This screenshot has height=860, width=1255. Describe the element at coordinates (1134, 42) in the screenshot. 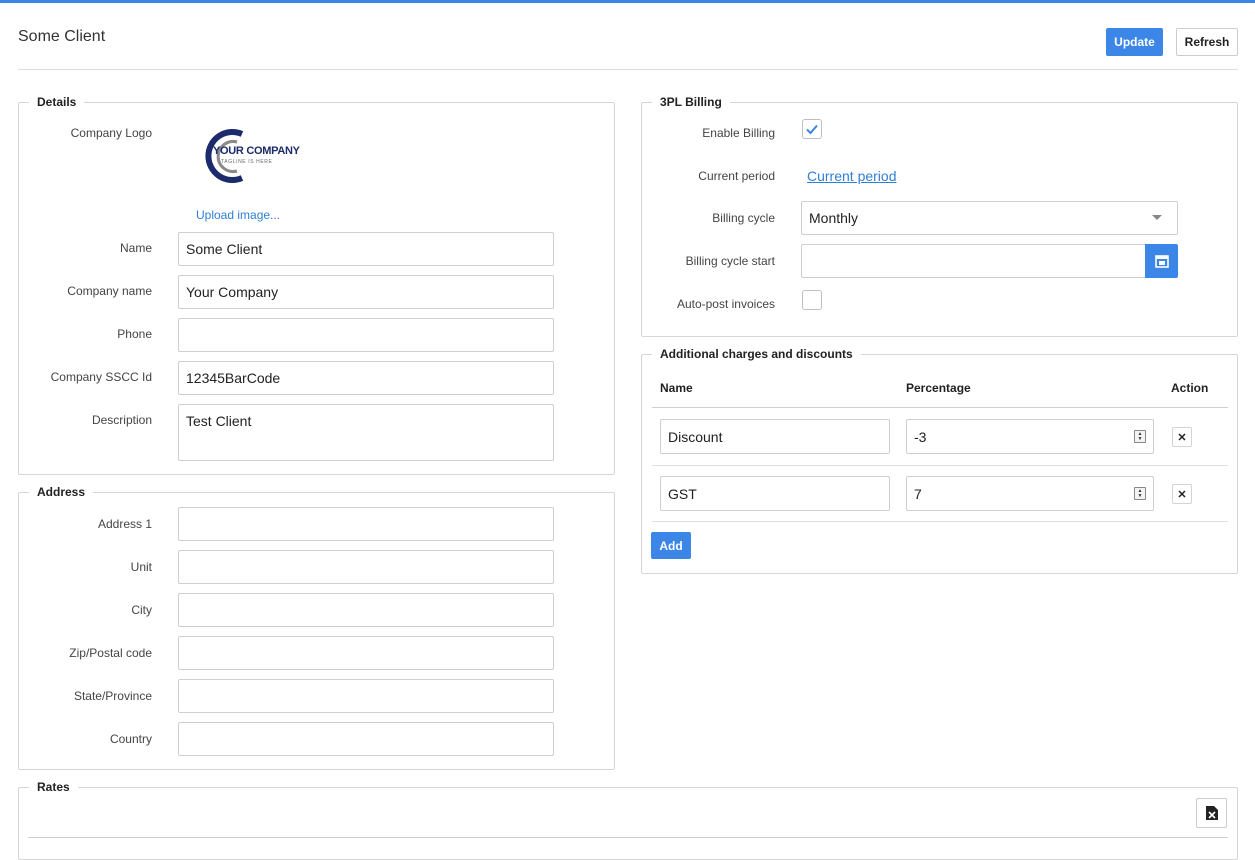

I see `update-button: Update` at that location.